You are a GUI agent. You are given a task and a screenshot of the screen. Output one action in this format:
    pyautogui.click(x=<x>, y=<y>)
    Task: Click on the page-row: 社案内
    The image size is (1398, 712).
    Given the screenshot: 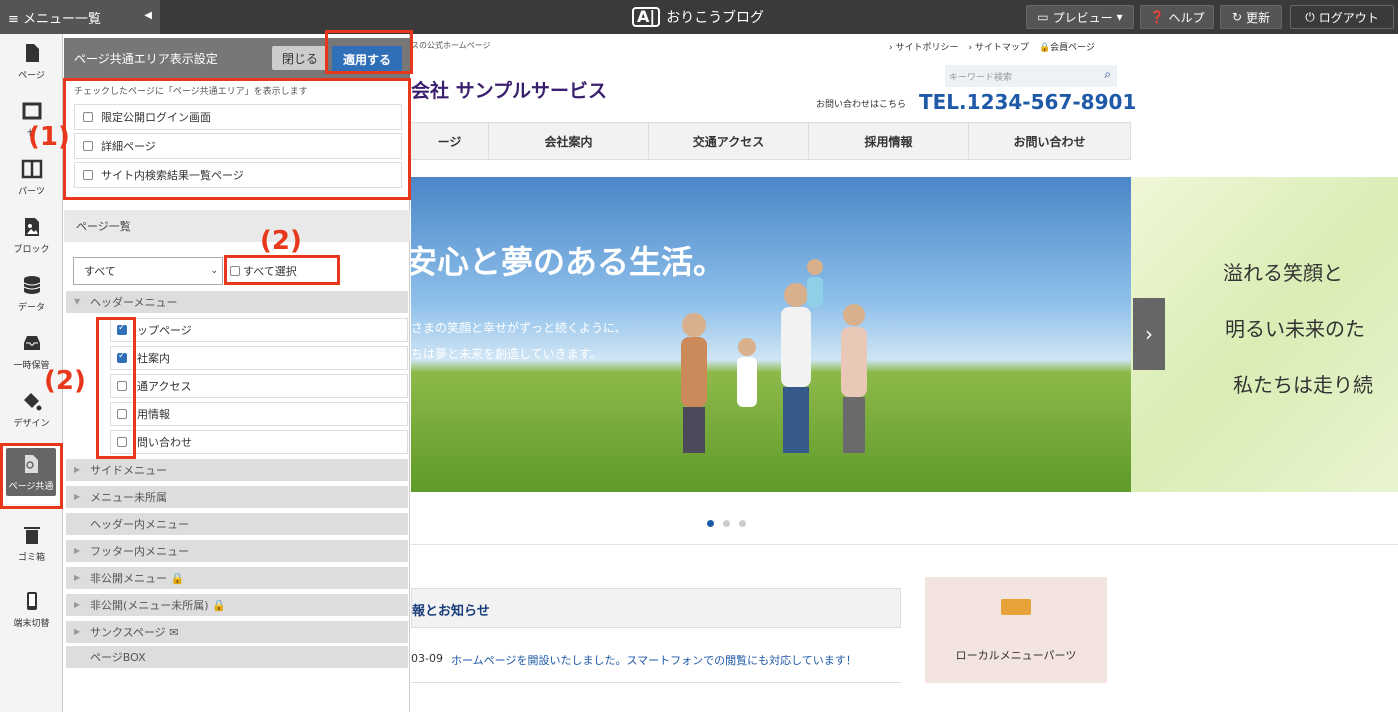 What is the action you would take?
    pyautogui.click(x=259, y=358)
    